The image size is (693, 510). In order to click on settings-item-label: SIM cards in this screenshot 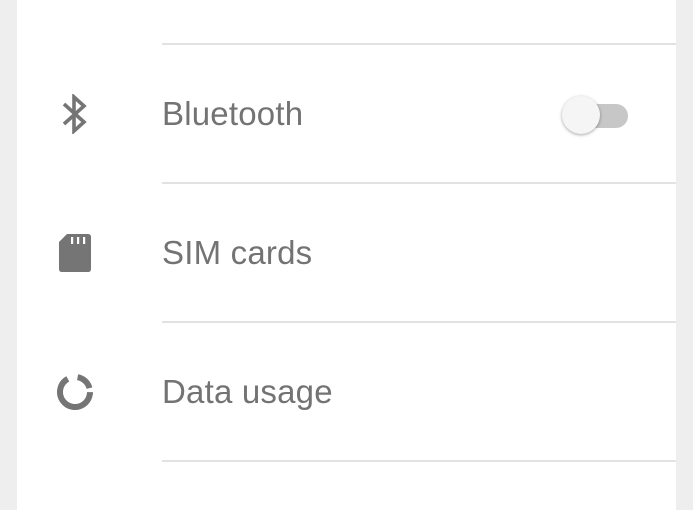, I will do `click(237, 252)`.